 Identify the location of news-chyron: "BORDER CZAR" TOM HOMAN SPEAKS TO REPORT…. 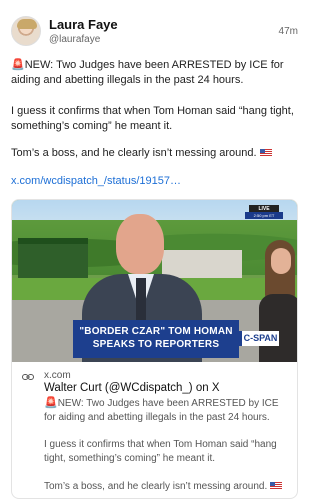
(156, 339).